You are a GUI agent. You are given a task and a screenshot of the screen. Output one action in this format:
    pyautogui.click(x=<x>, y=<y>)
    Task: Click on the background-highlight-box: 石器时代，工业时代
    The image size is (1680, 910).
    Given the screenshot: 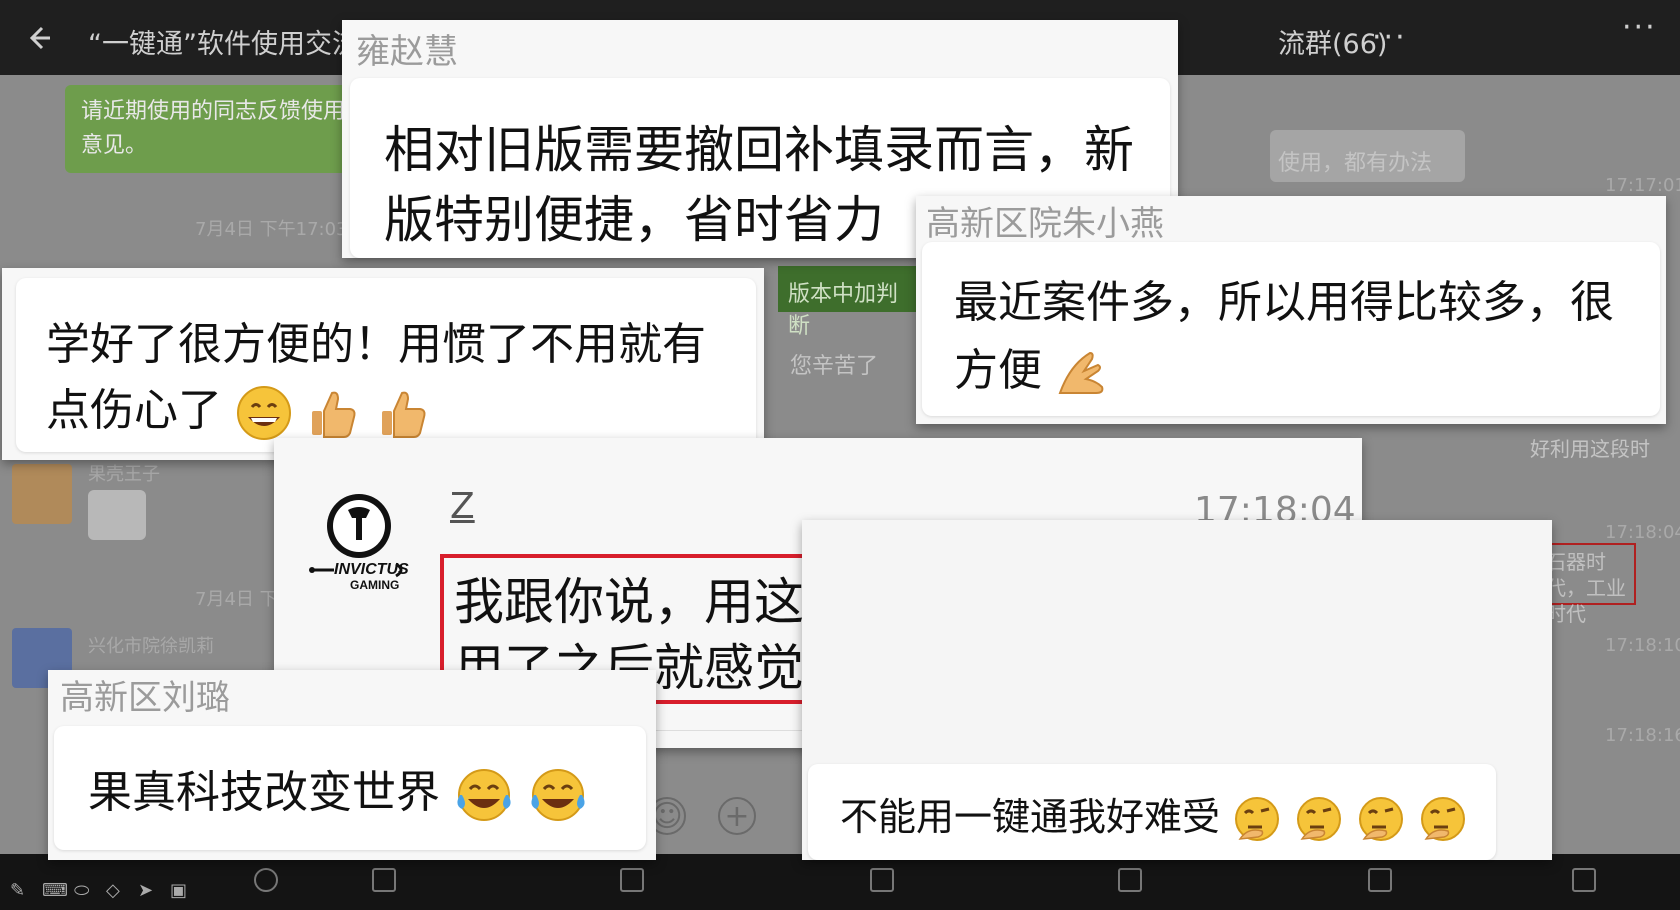 What is the action you would take?
    pyautogui.click(x=1588, y=584)
    